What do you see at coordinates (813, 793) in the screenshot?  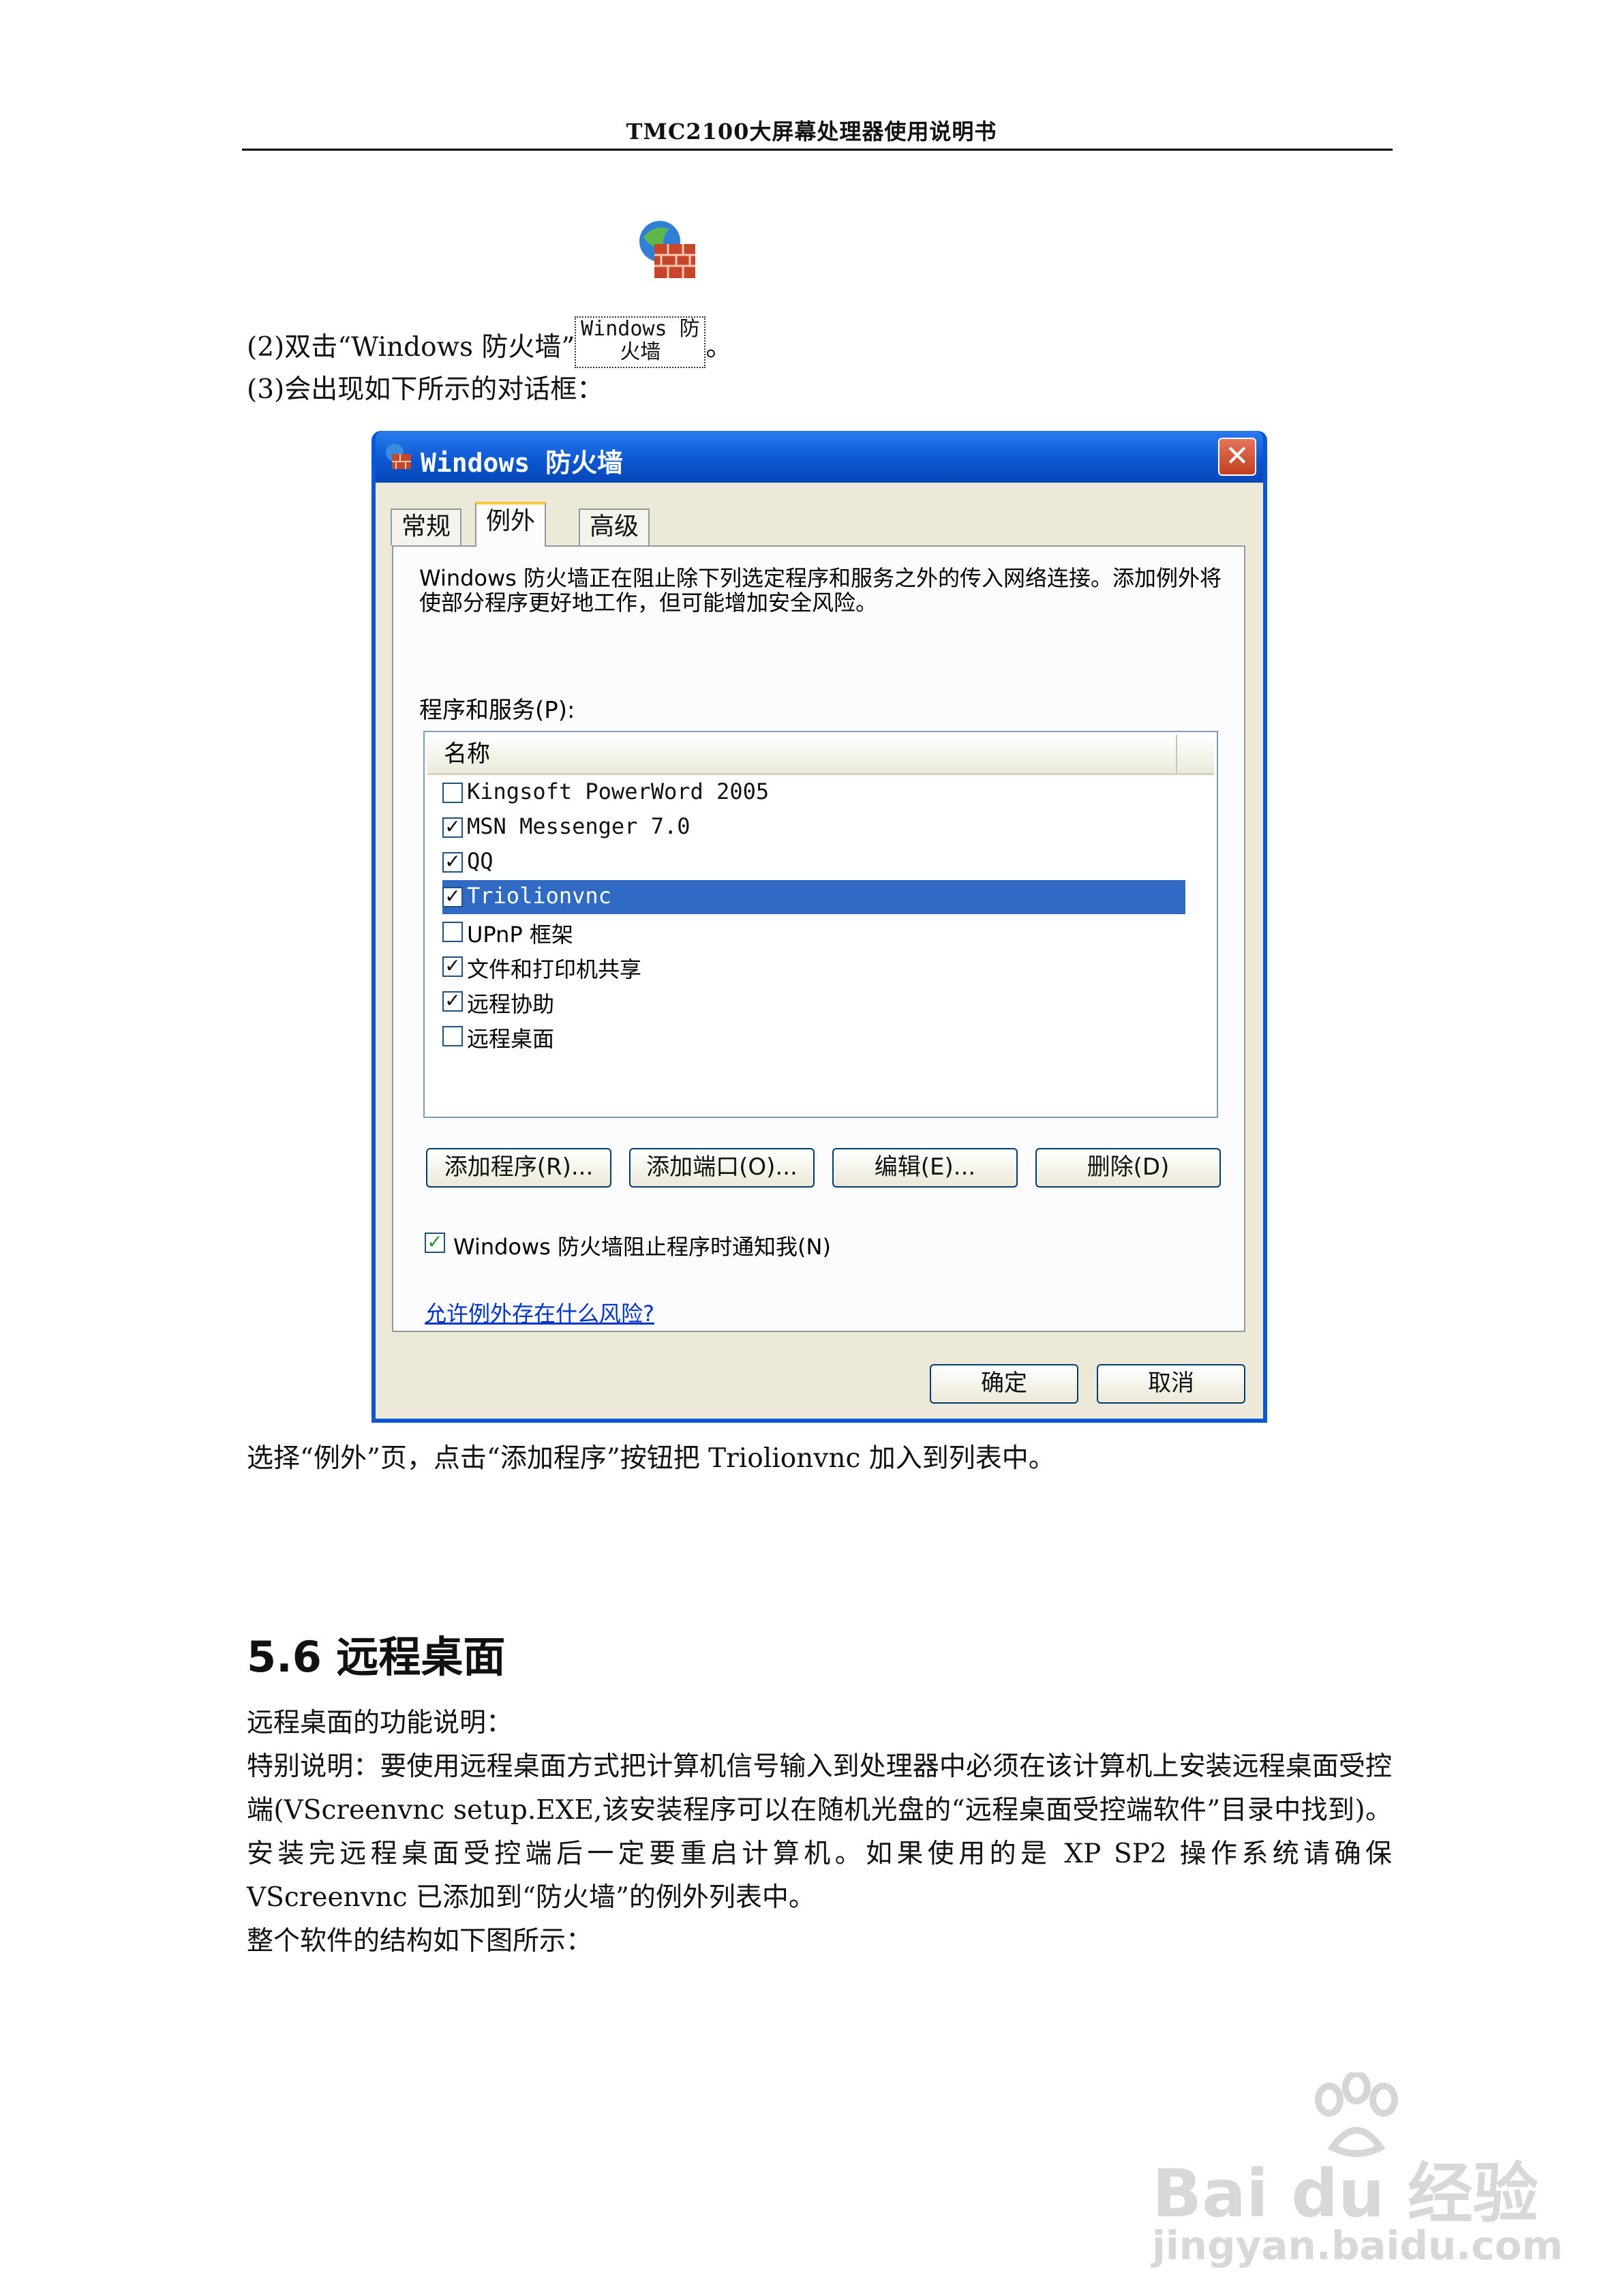 I see `list-item: Kingsoft PowerWord 2005` at bounding box center [813, 793].